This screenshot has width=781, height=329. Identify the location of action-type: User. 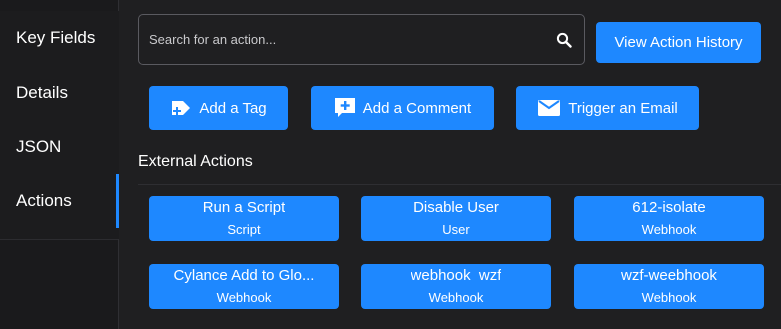
(456, 229).